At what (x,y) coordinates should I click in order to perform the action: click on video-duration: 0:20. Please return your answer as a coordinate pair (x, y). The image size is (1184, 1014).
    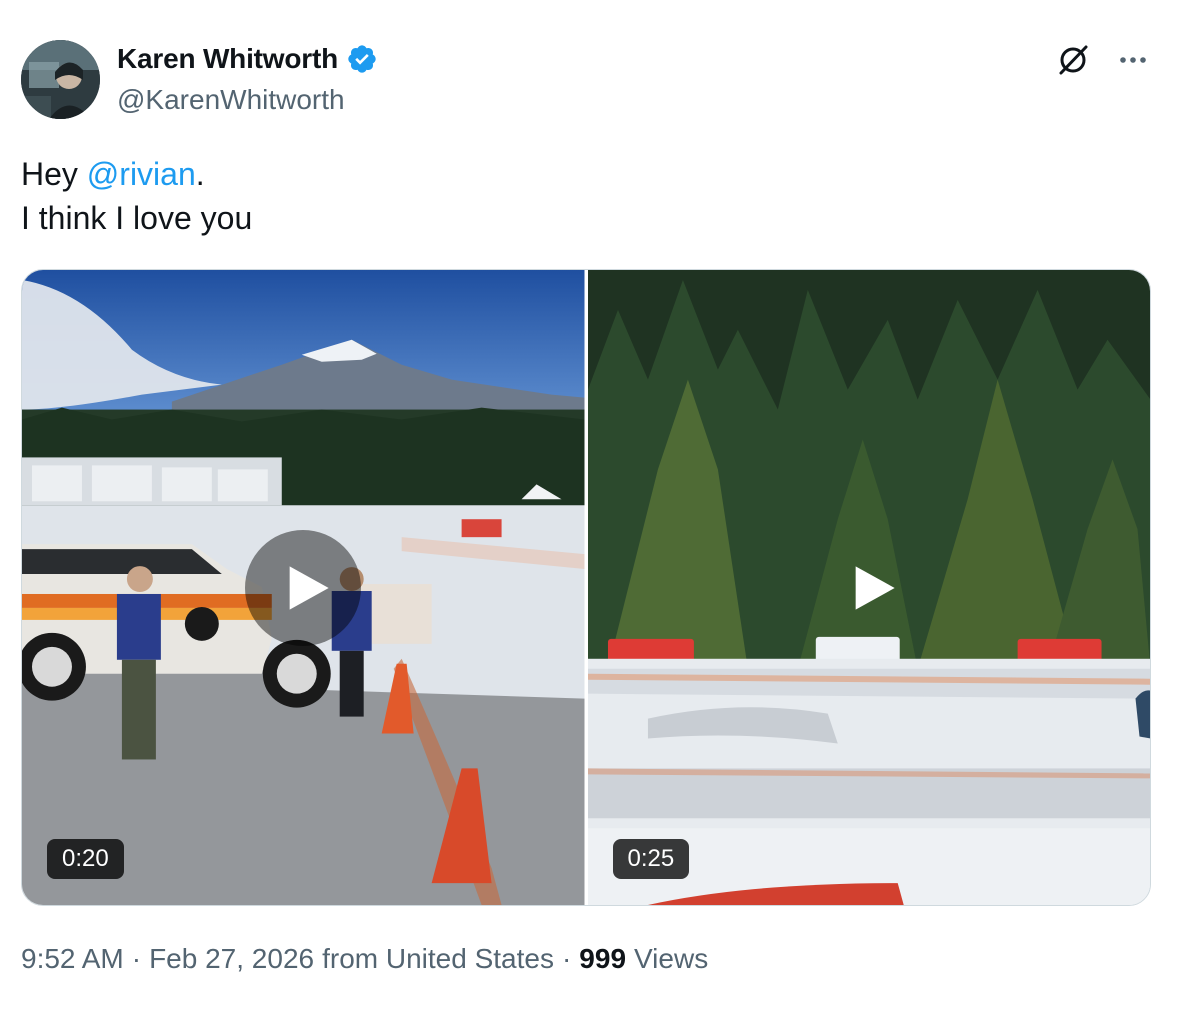
    Looking at the image, I should click on (85, 859).